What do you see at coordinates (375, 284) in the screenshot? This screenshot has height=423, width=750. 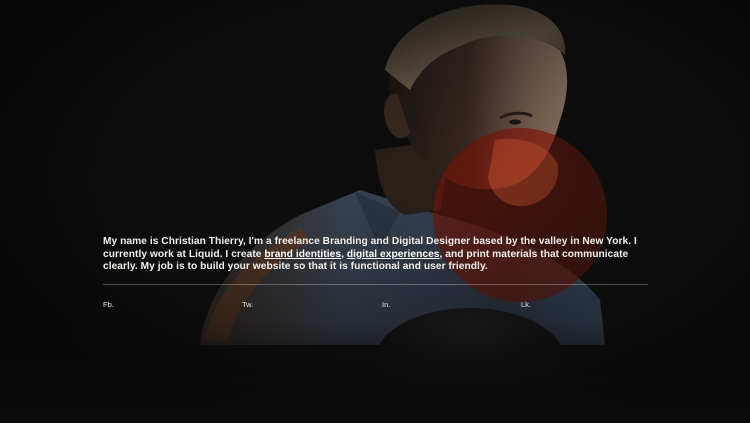 I see `divider-line` at bounding box center [375, 284].